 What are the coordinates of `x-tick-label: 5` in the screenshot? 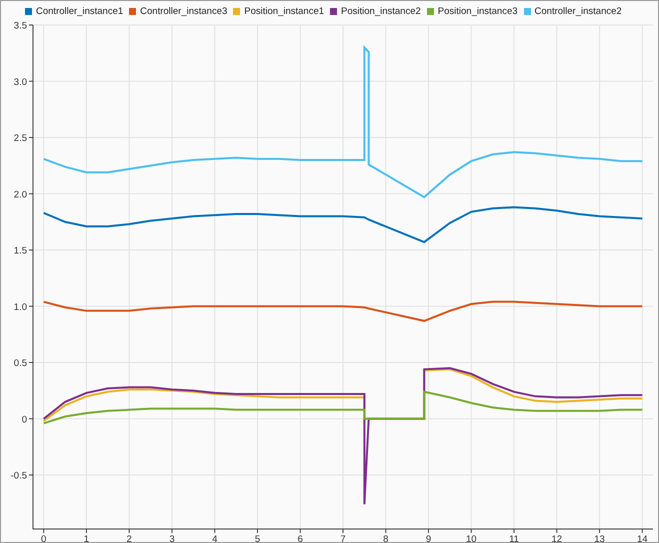 It's located at (257, 538).